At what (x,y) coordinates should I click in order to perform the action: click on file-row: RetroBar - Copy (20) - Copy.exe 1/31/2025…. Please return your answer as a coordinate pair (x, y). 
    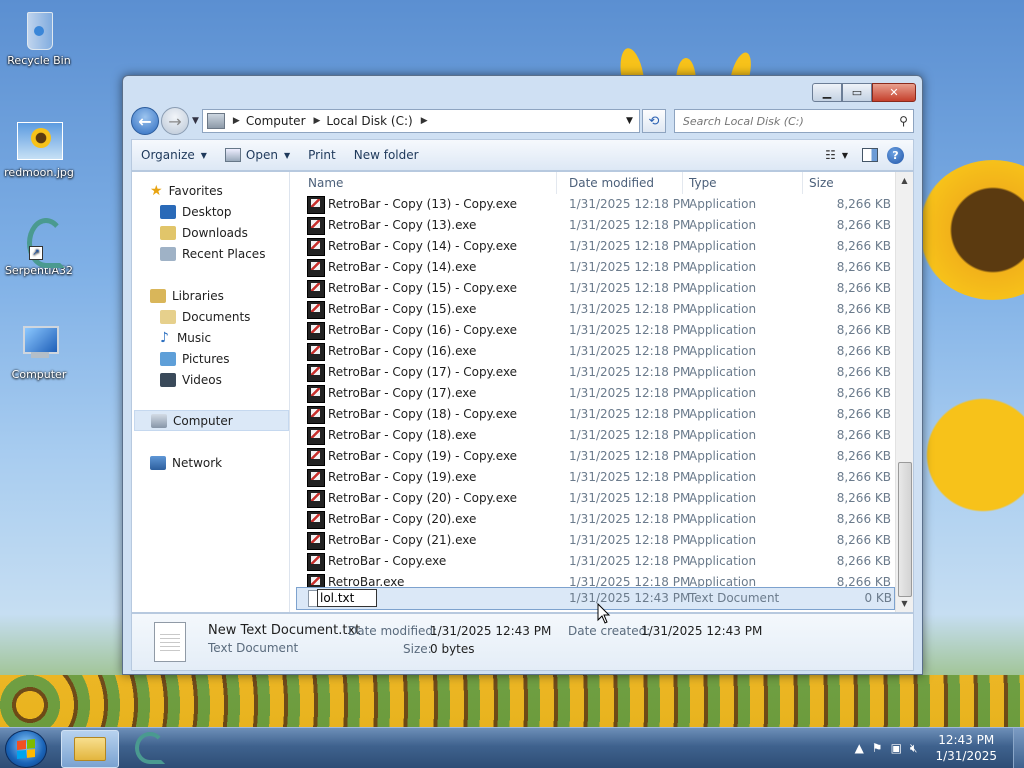
    Looking at the image, I should click on (592, 498).